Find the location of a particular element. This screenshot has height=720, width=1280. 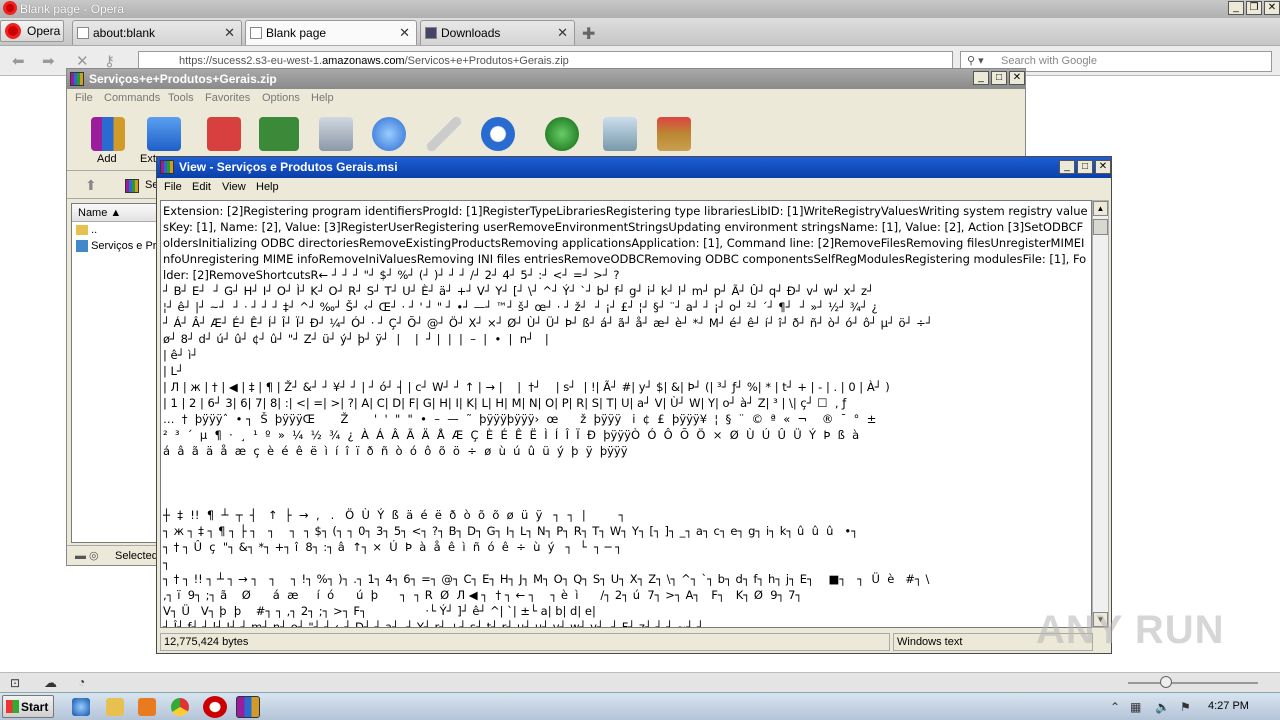

ie-icon is located at coordinates (81, 707).